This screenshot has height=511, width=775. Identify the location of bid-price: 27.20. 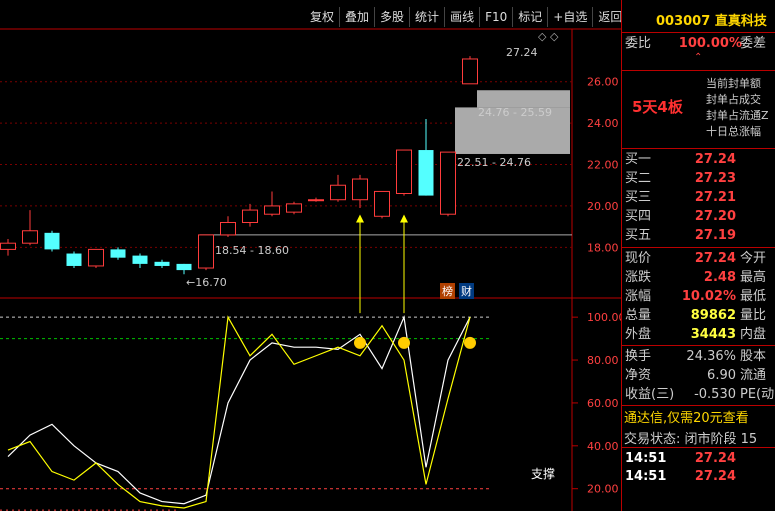
(715, 216).